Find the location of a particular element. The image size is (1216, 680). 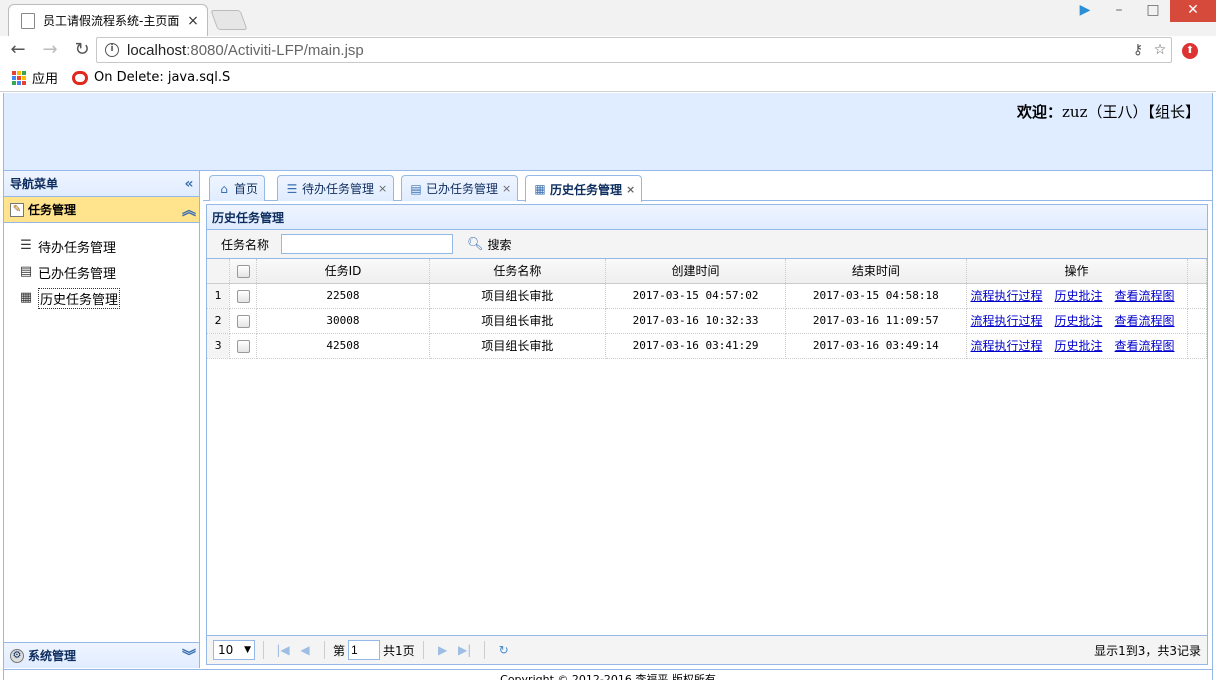

select-all-checkbox is located at coordinates (243, 271).